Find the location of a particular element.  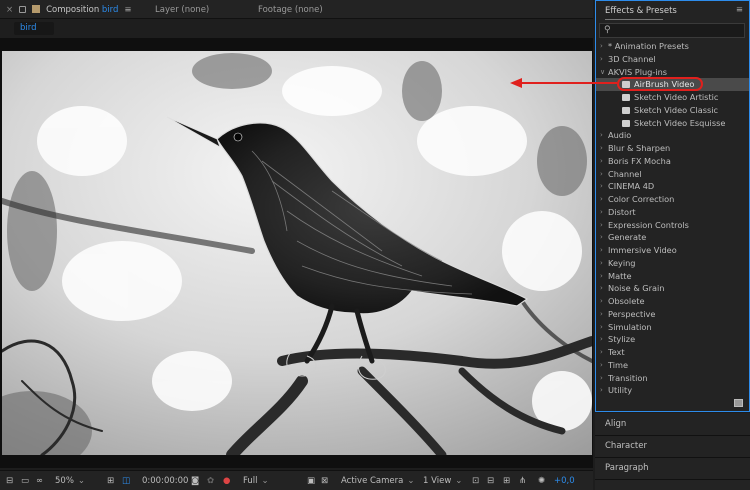

effect-item: Sketch Video Classic is located at coordinates (672, 110).